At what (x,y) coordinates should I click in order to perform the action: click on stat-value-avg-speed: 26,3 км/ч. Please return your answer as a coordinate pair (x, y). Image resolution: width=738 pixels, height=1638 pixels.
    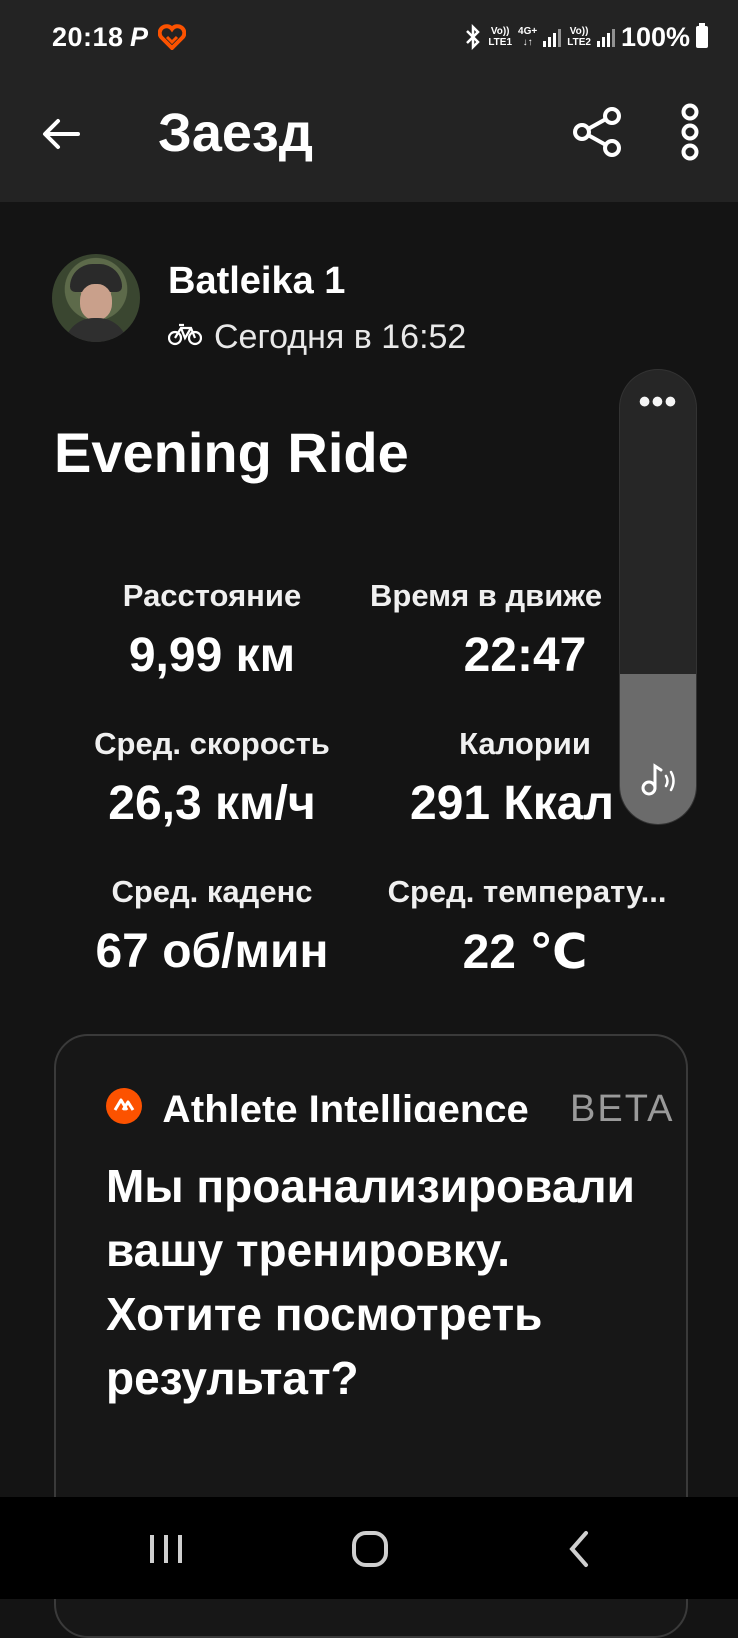
    Looking at the image, I should click on (212, 803).